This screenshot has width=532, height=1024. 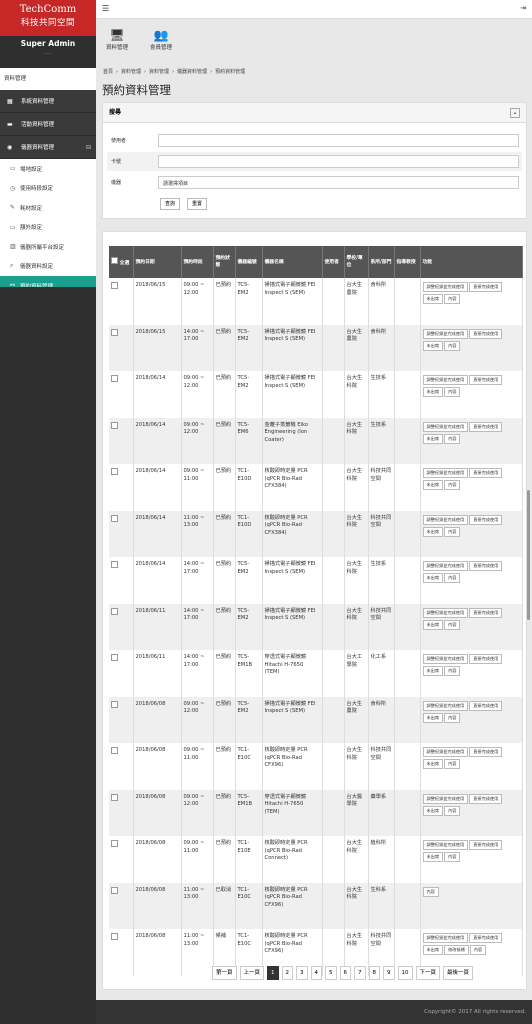 What do you see at coordinates (302, 973) in the screenshot?
I see `page-button: 3` at bounding box center [302, 973].